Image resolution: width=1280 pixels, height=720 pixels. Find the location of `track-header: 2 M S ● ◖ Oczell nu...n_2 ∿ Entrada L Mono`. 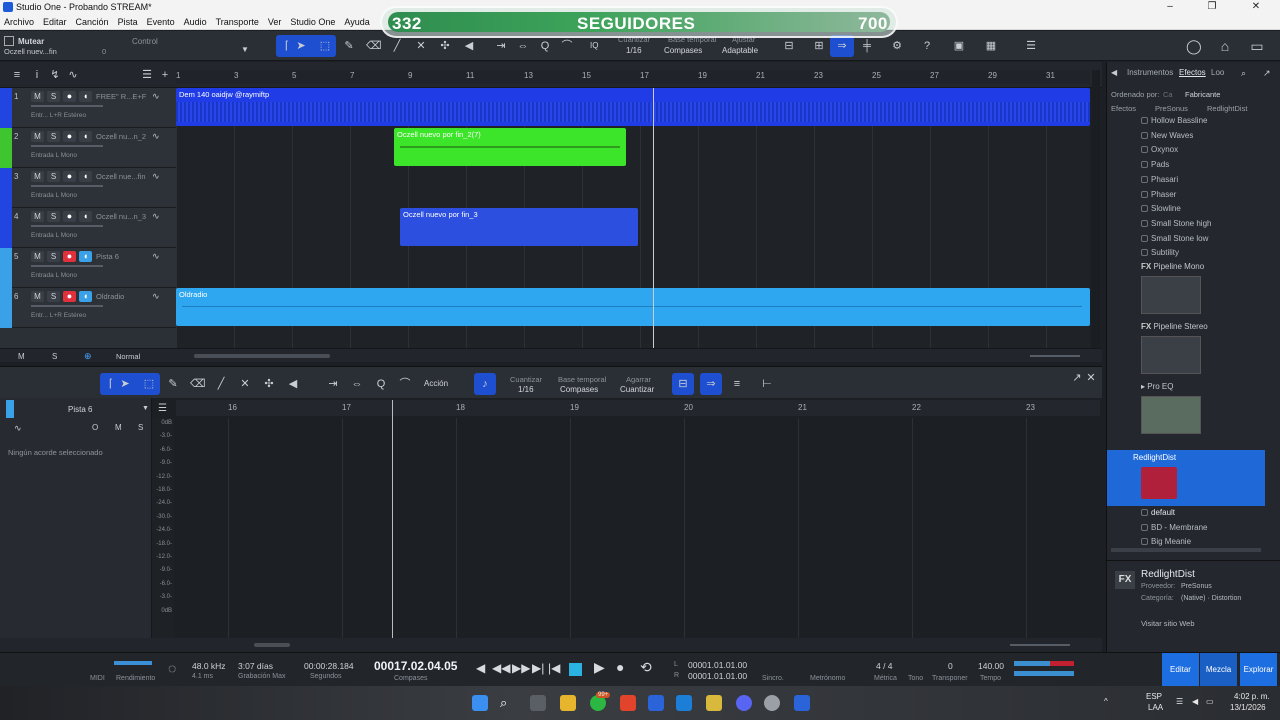

track-header: 2 M S ● ◖ Oczell nu...n_2 ∿ Entrada L Mono is located at coordinates (88, 148).